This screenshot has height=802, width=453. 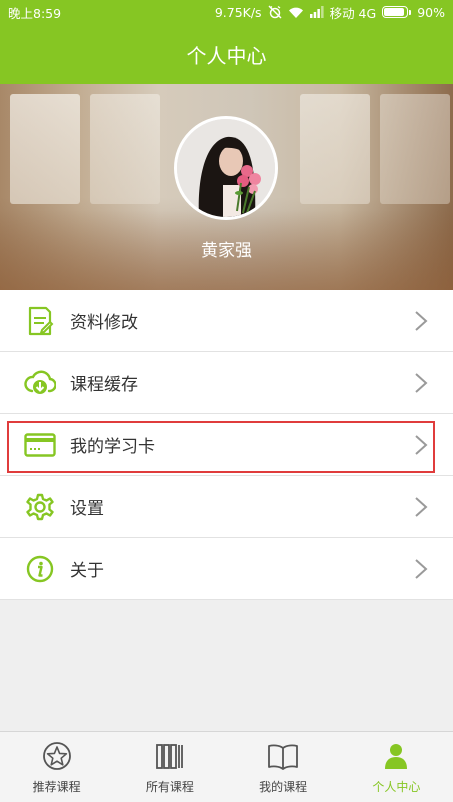 What do you see at coordinates (170, 756) in the screenshot?
I see `books-icon` at bounding box center [170, 756].